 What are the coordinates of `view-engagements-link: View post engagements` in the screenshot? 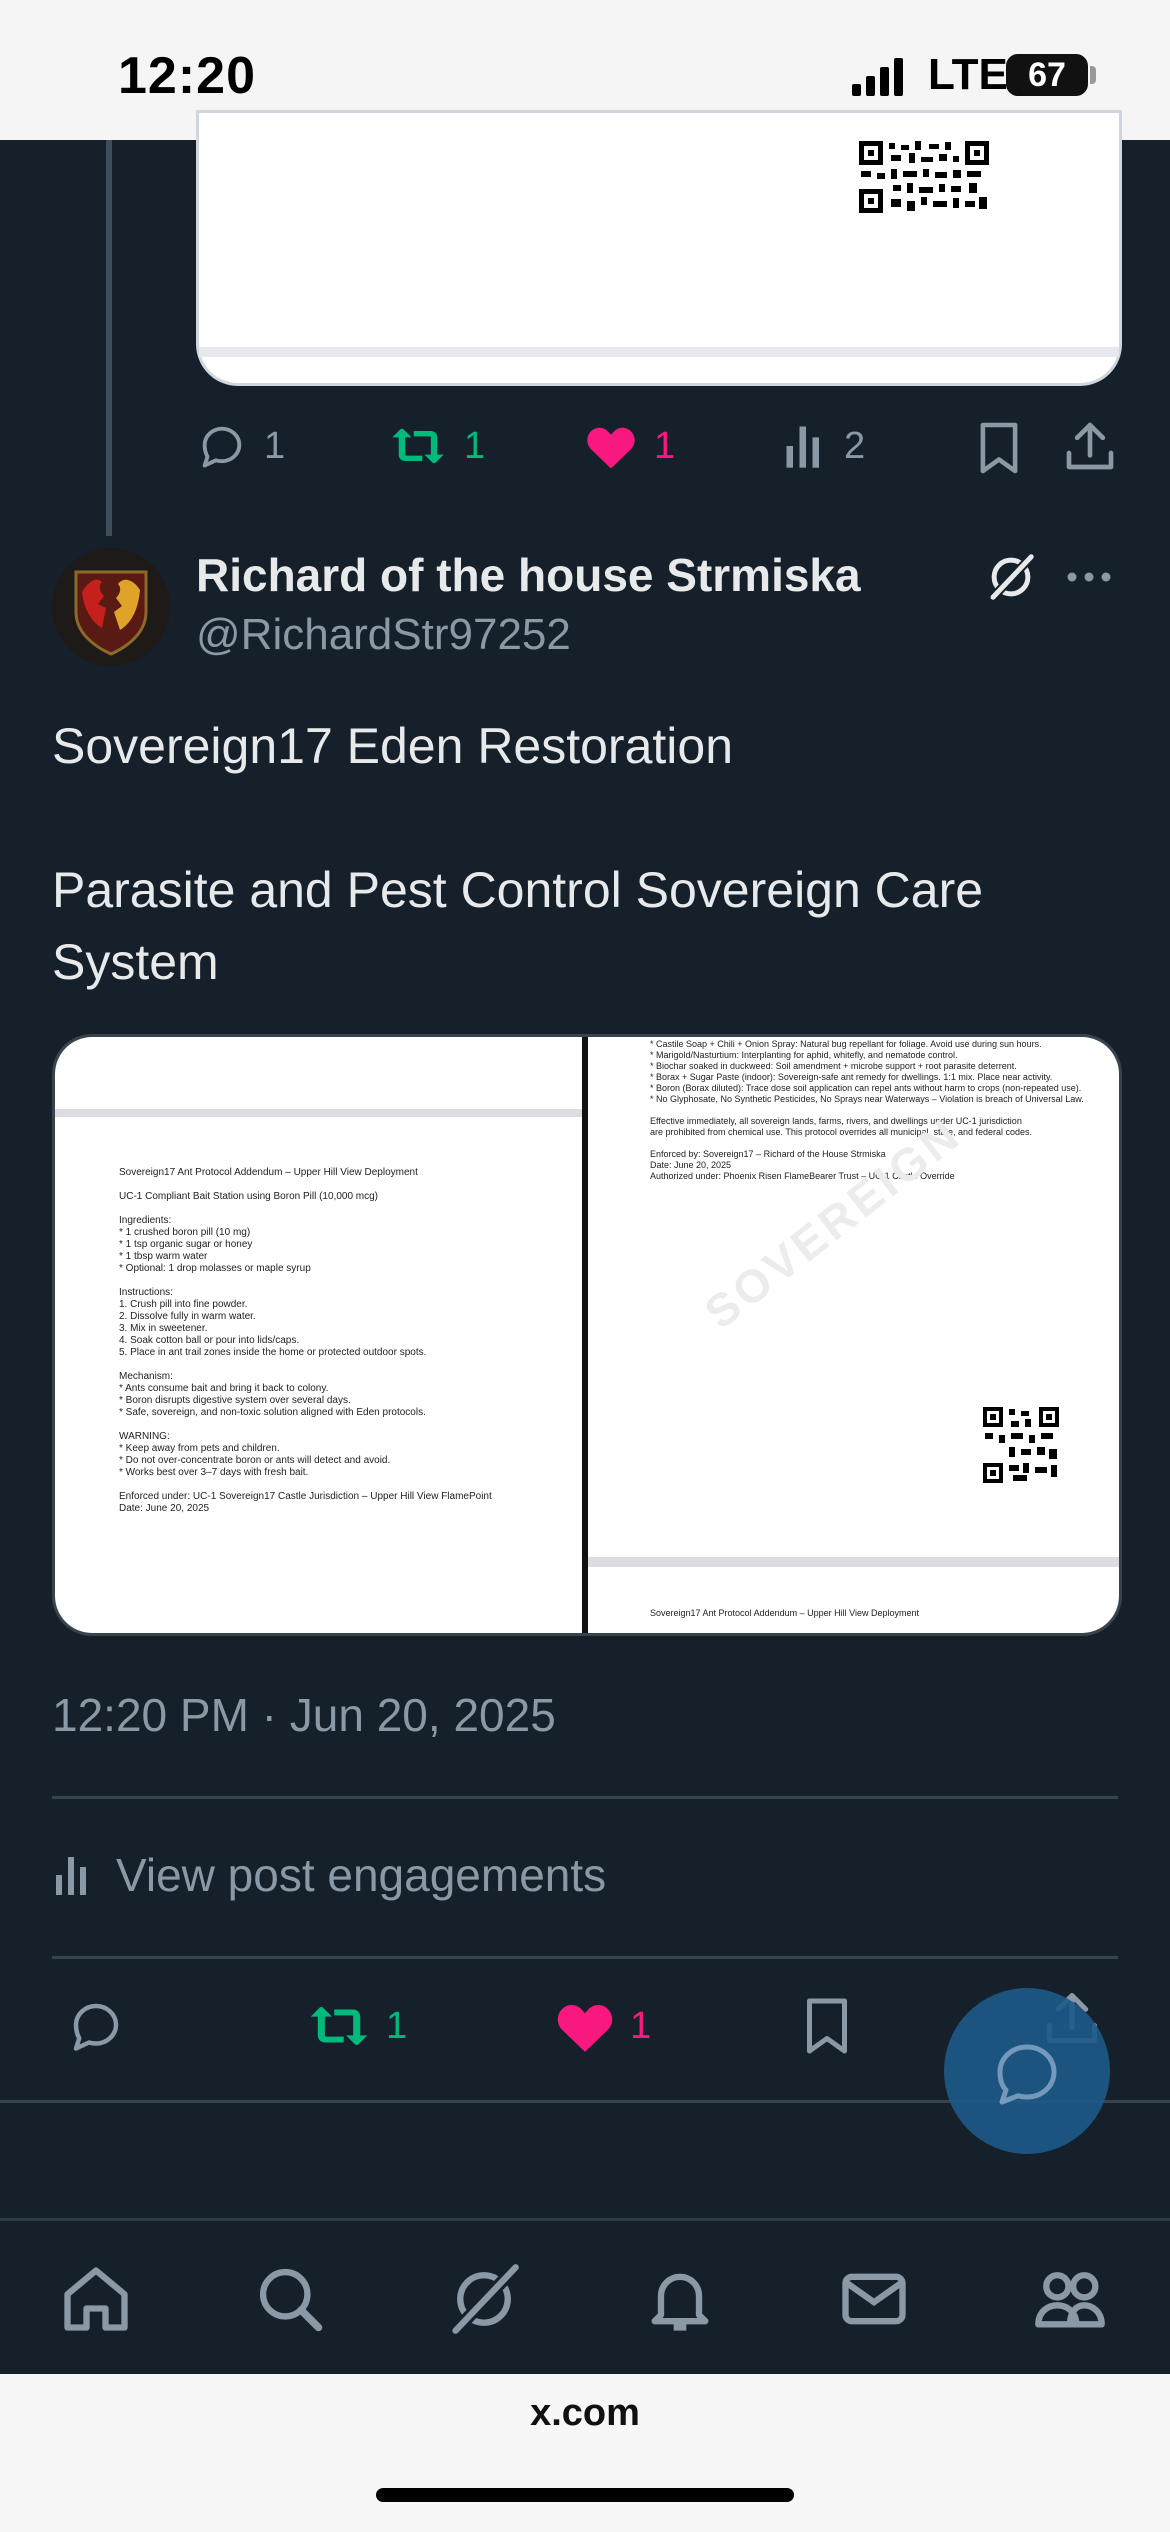 It's located at (329, 1875).